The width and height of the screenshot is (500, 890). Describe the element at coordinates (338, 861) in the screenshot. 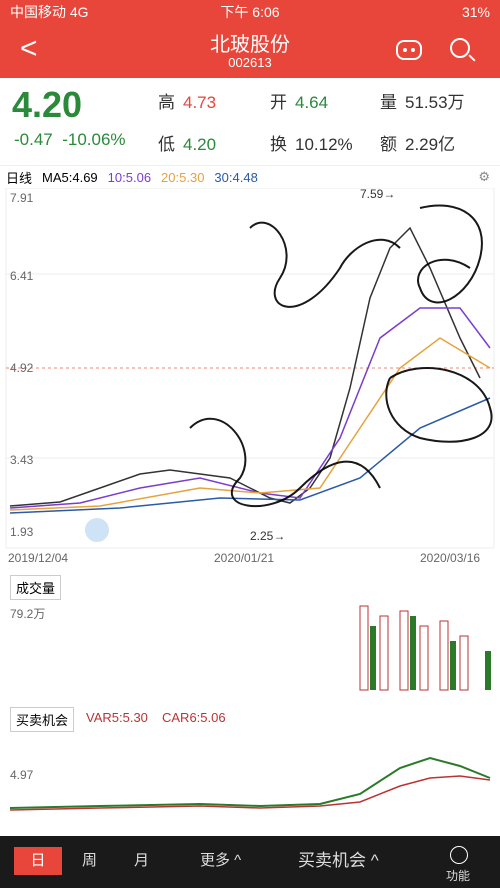

I see `signal-button: 买卖机会 ^` at that location.